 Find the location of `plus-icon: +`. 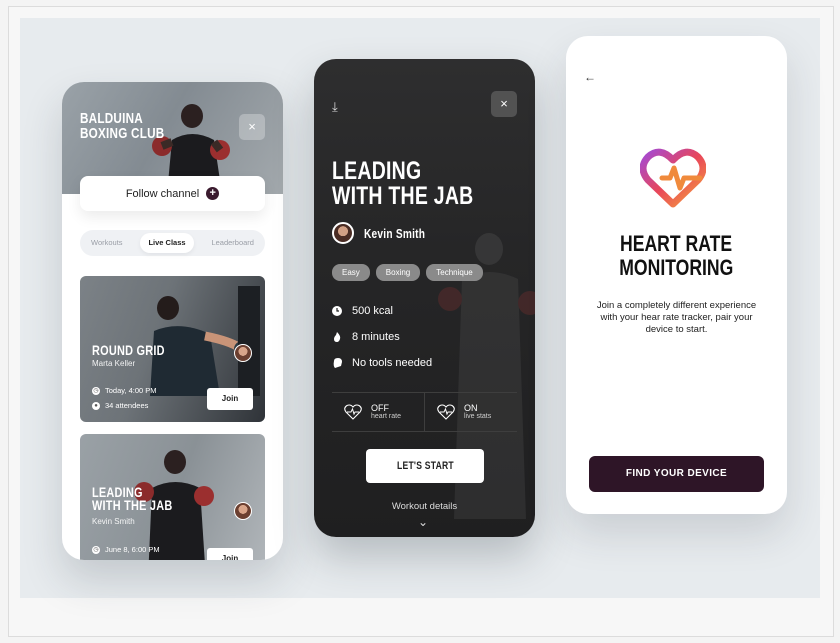

plus-icon: + is located at coordinates (213, 193).